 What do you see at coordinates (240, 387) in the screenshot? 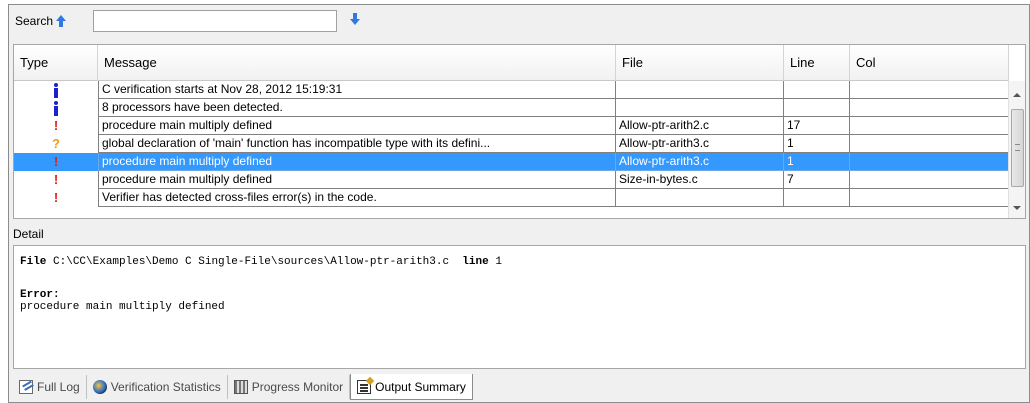
I see `monitor-icon` at bounding box center [240, 387].